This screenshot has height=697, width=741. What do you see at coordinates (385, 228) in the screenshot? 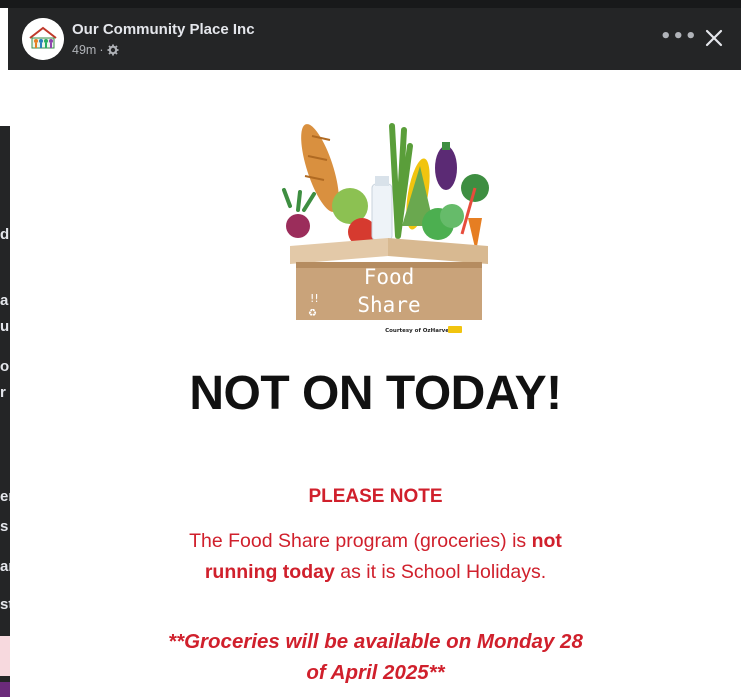
I see `grocery-box-icon: Food Share !! ♻ Courtesy of OzHarvest` at bounding box center [385, 228].